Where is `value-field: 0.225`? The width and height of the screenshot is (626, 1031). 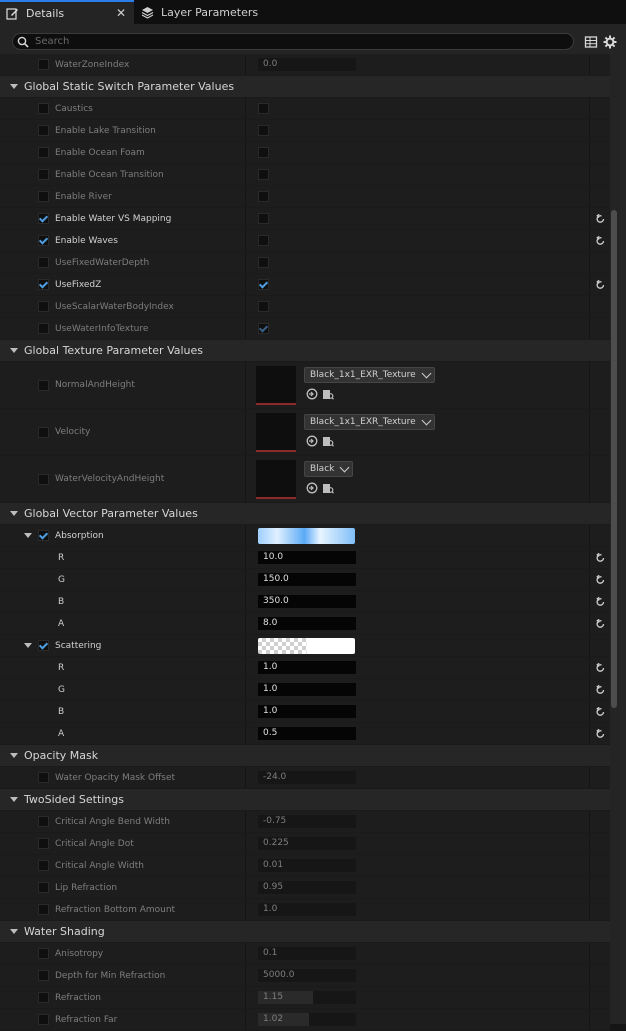 value-field: 0.225 is located at coordinates (307, 843).